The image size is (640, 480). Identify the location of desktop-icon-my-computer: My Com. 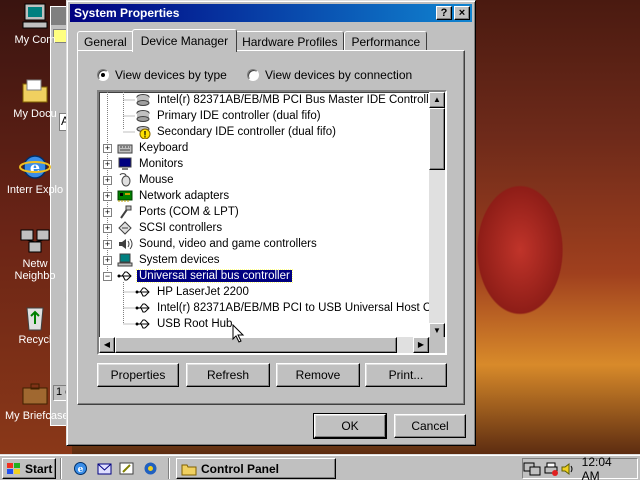
(35, 25).